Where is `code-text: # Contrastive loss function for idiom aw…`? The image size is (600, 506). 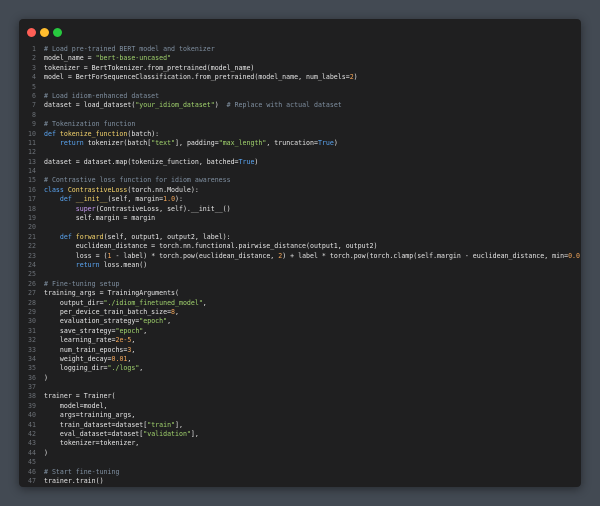 code-text: # Contrastive loss function for idiom aw… is located at coordinates (137, 180).